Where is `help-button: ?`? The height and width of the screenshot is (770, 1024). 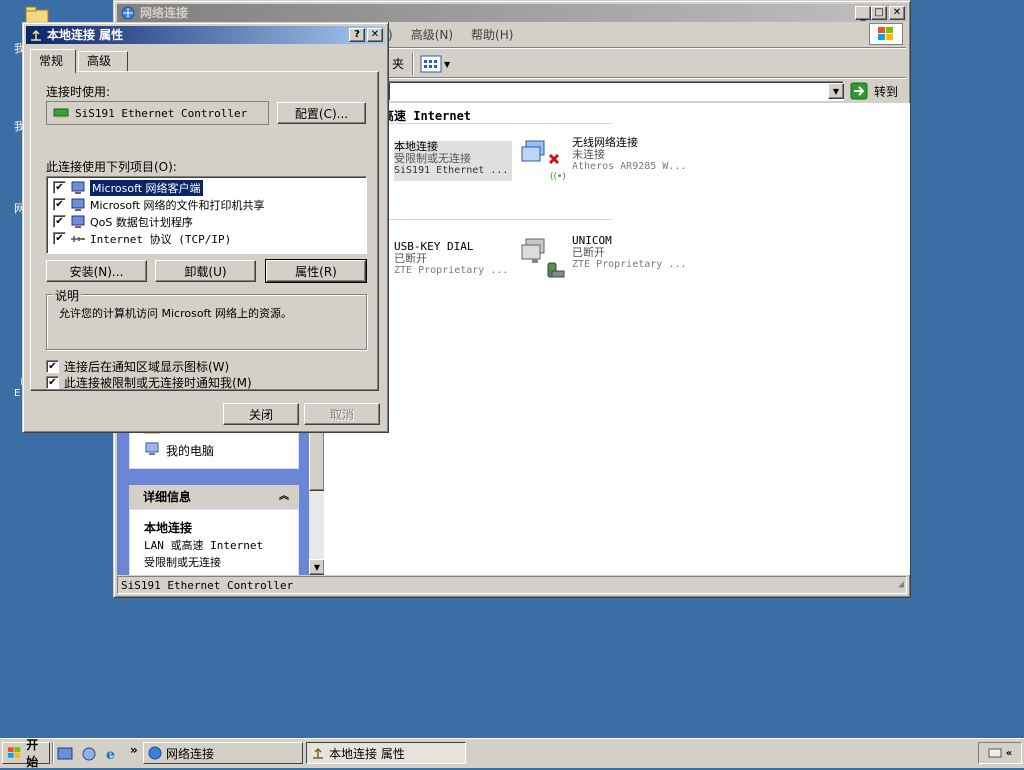 help-button: ? is located at coordinates (357, 35).